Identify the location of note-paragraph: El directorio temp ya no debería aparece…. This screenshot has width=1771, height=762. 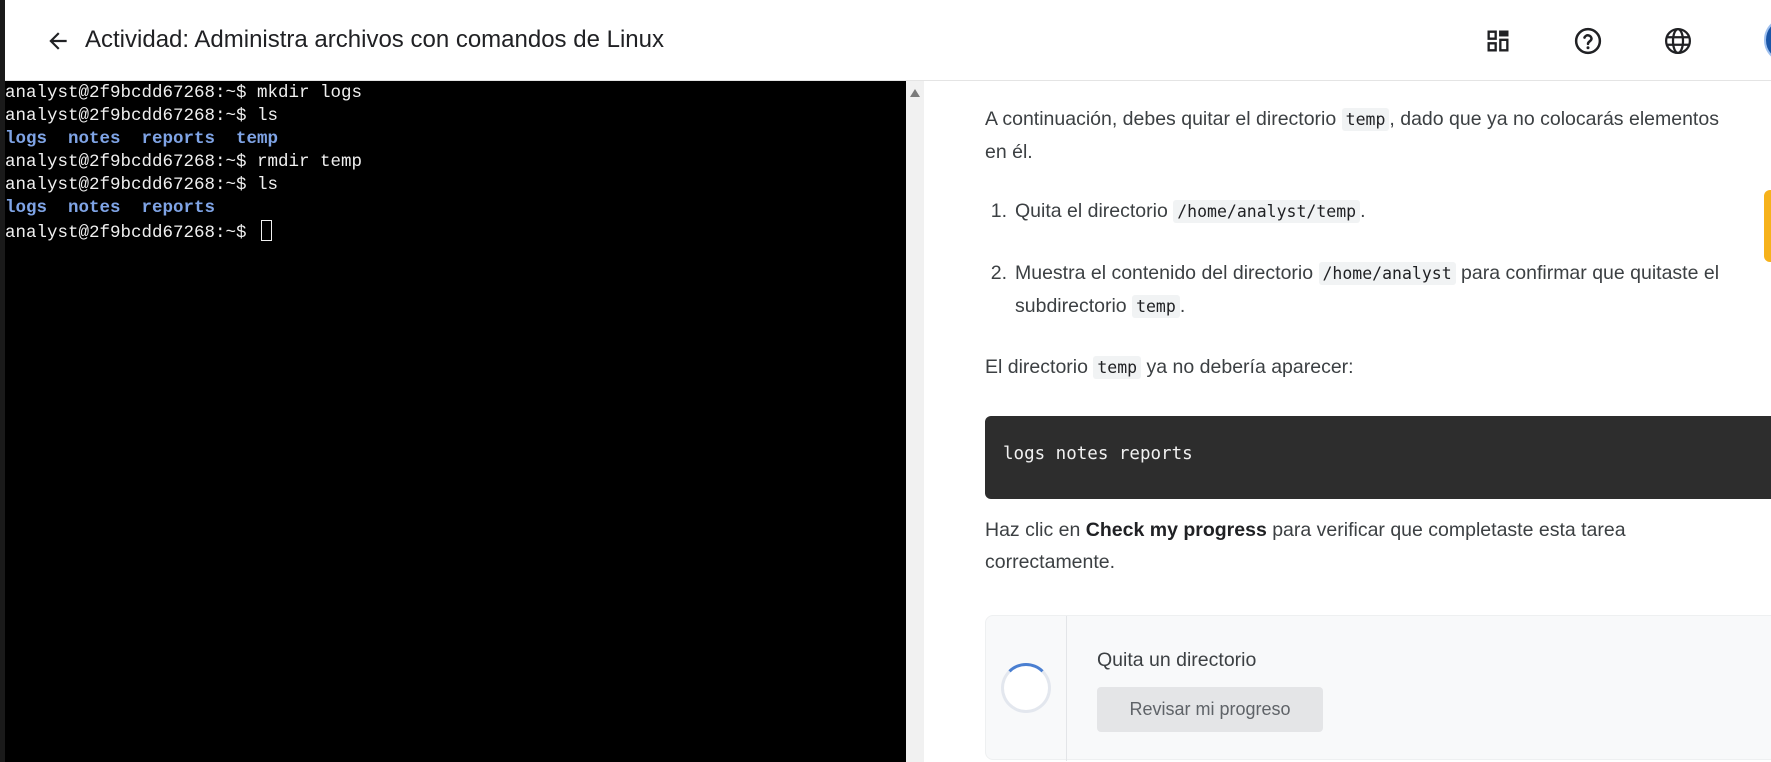
(1365, 367).